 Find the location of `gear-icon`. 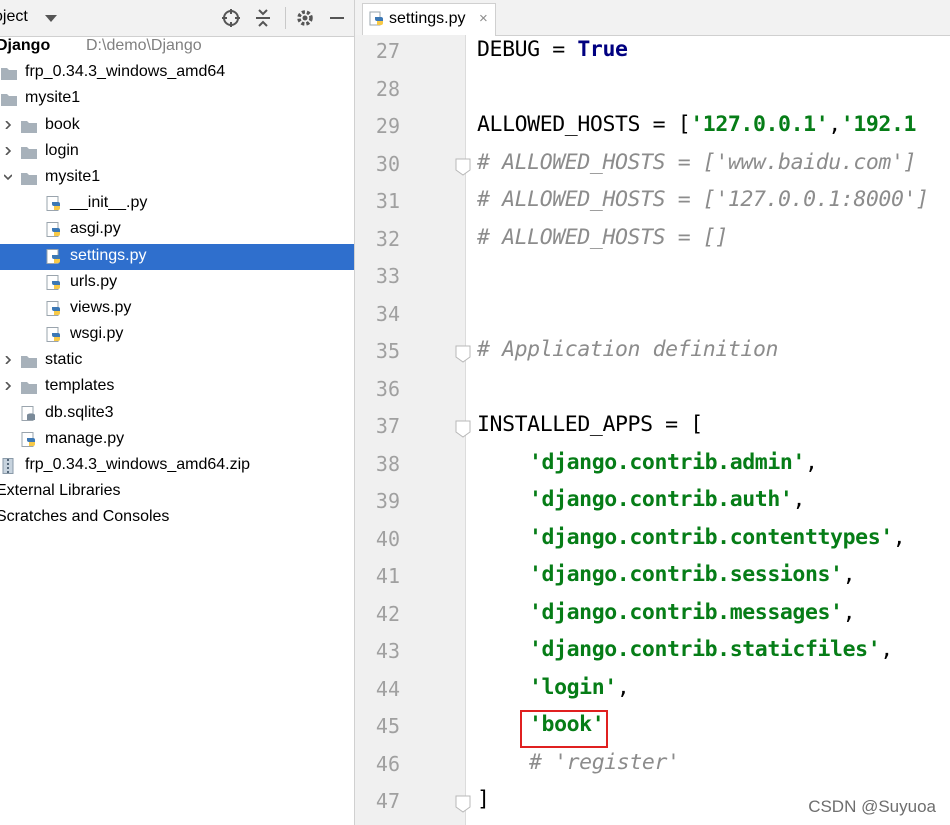

gear-icon is located at coordinates (305, 18).